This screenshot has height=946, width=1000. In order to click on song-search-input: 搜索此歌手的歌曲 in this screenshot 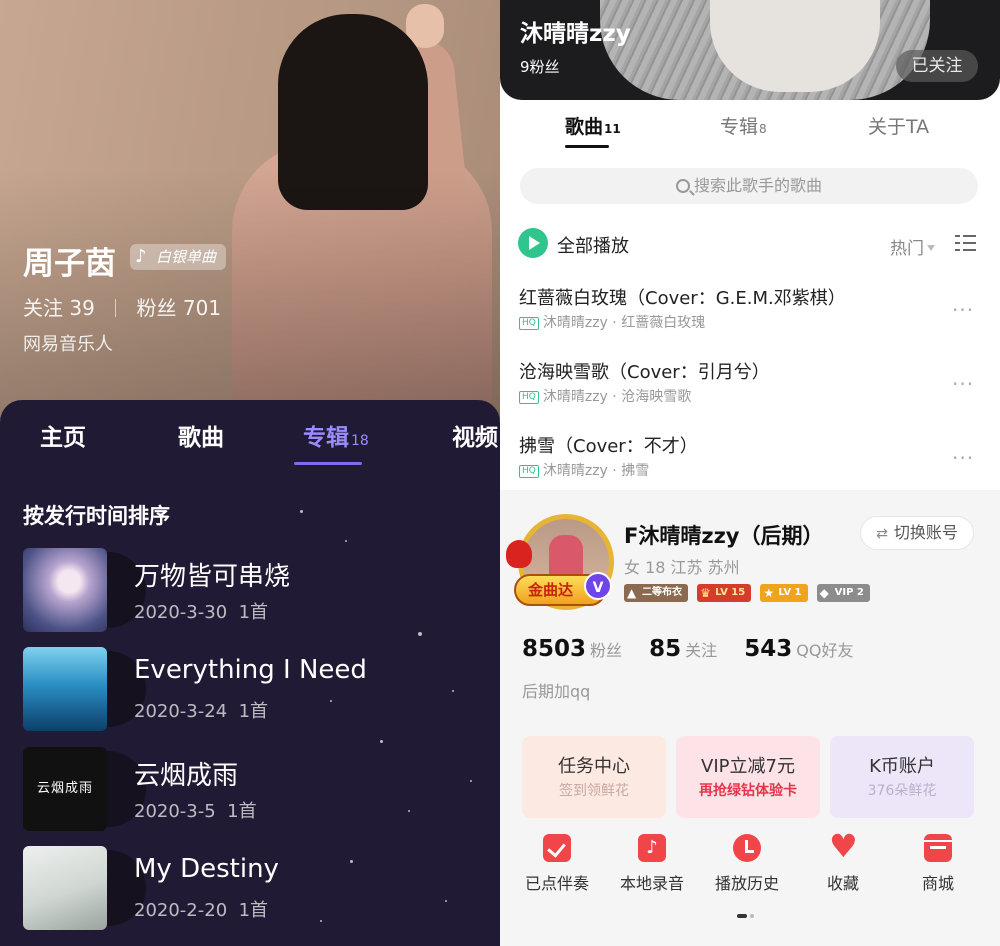, I will do `click(749, 186)`.